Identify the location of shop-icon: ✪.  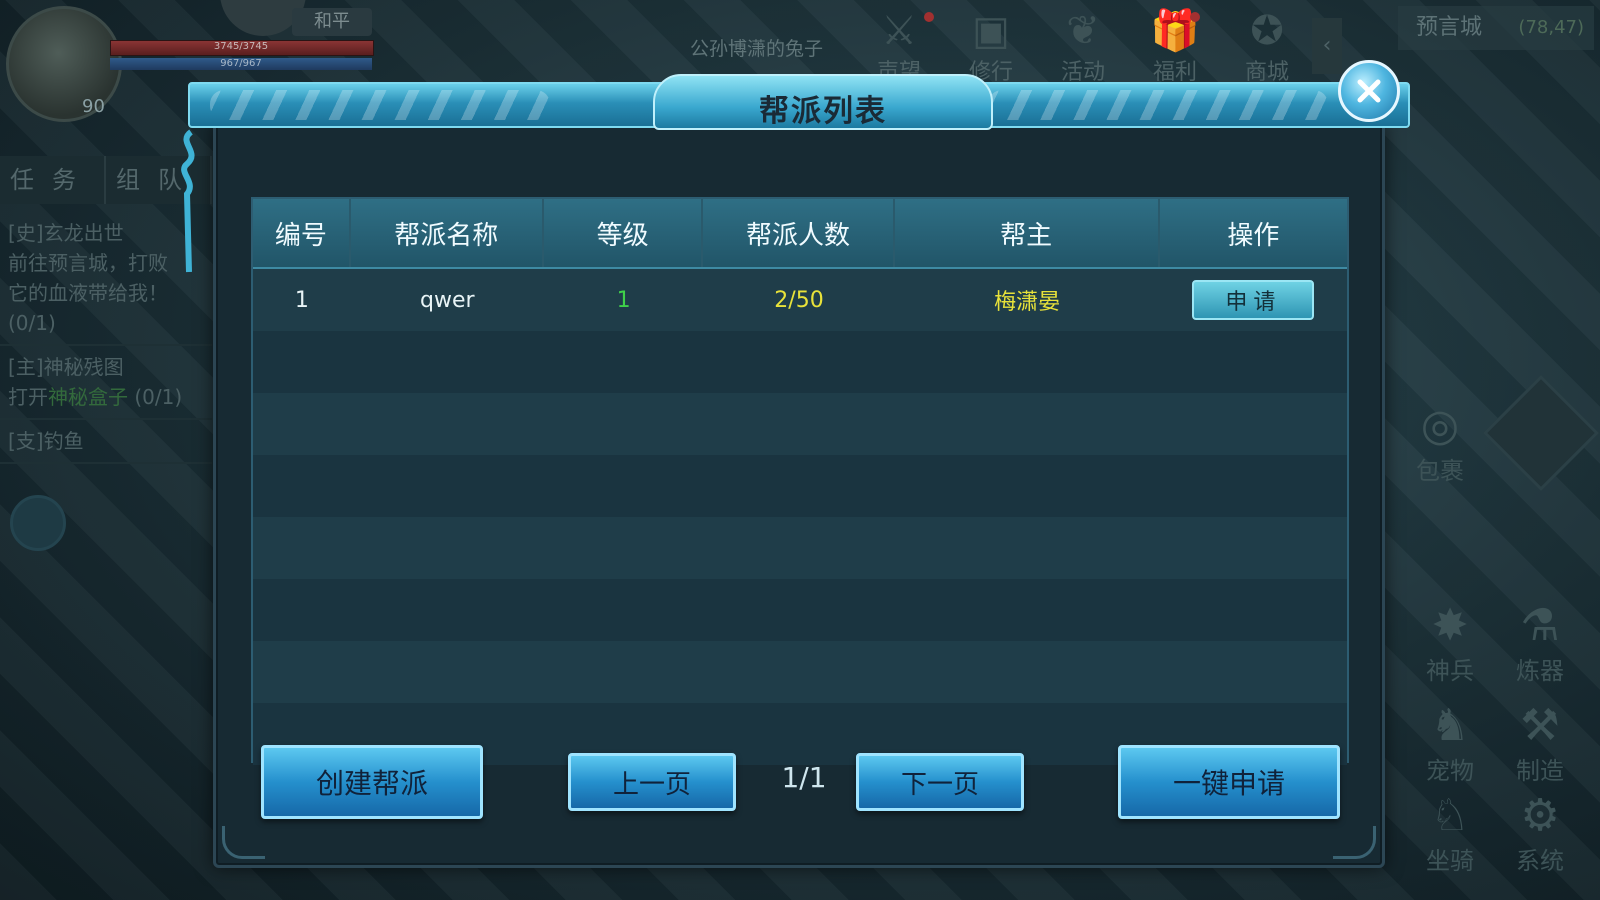
(1267, 31).